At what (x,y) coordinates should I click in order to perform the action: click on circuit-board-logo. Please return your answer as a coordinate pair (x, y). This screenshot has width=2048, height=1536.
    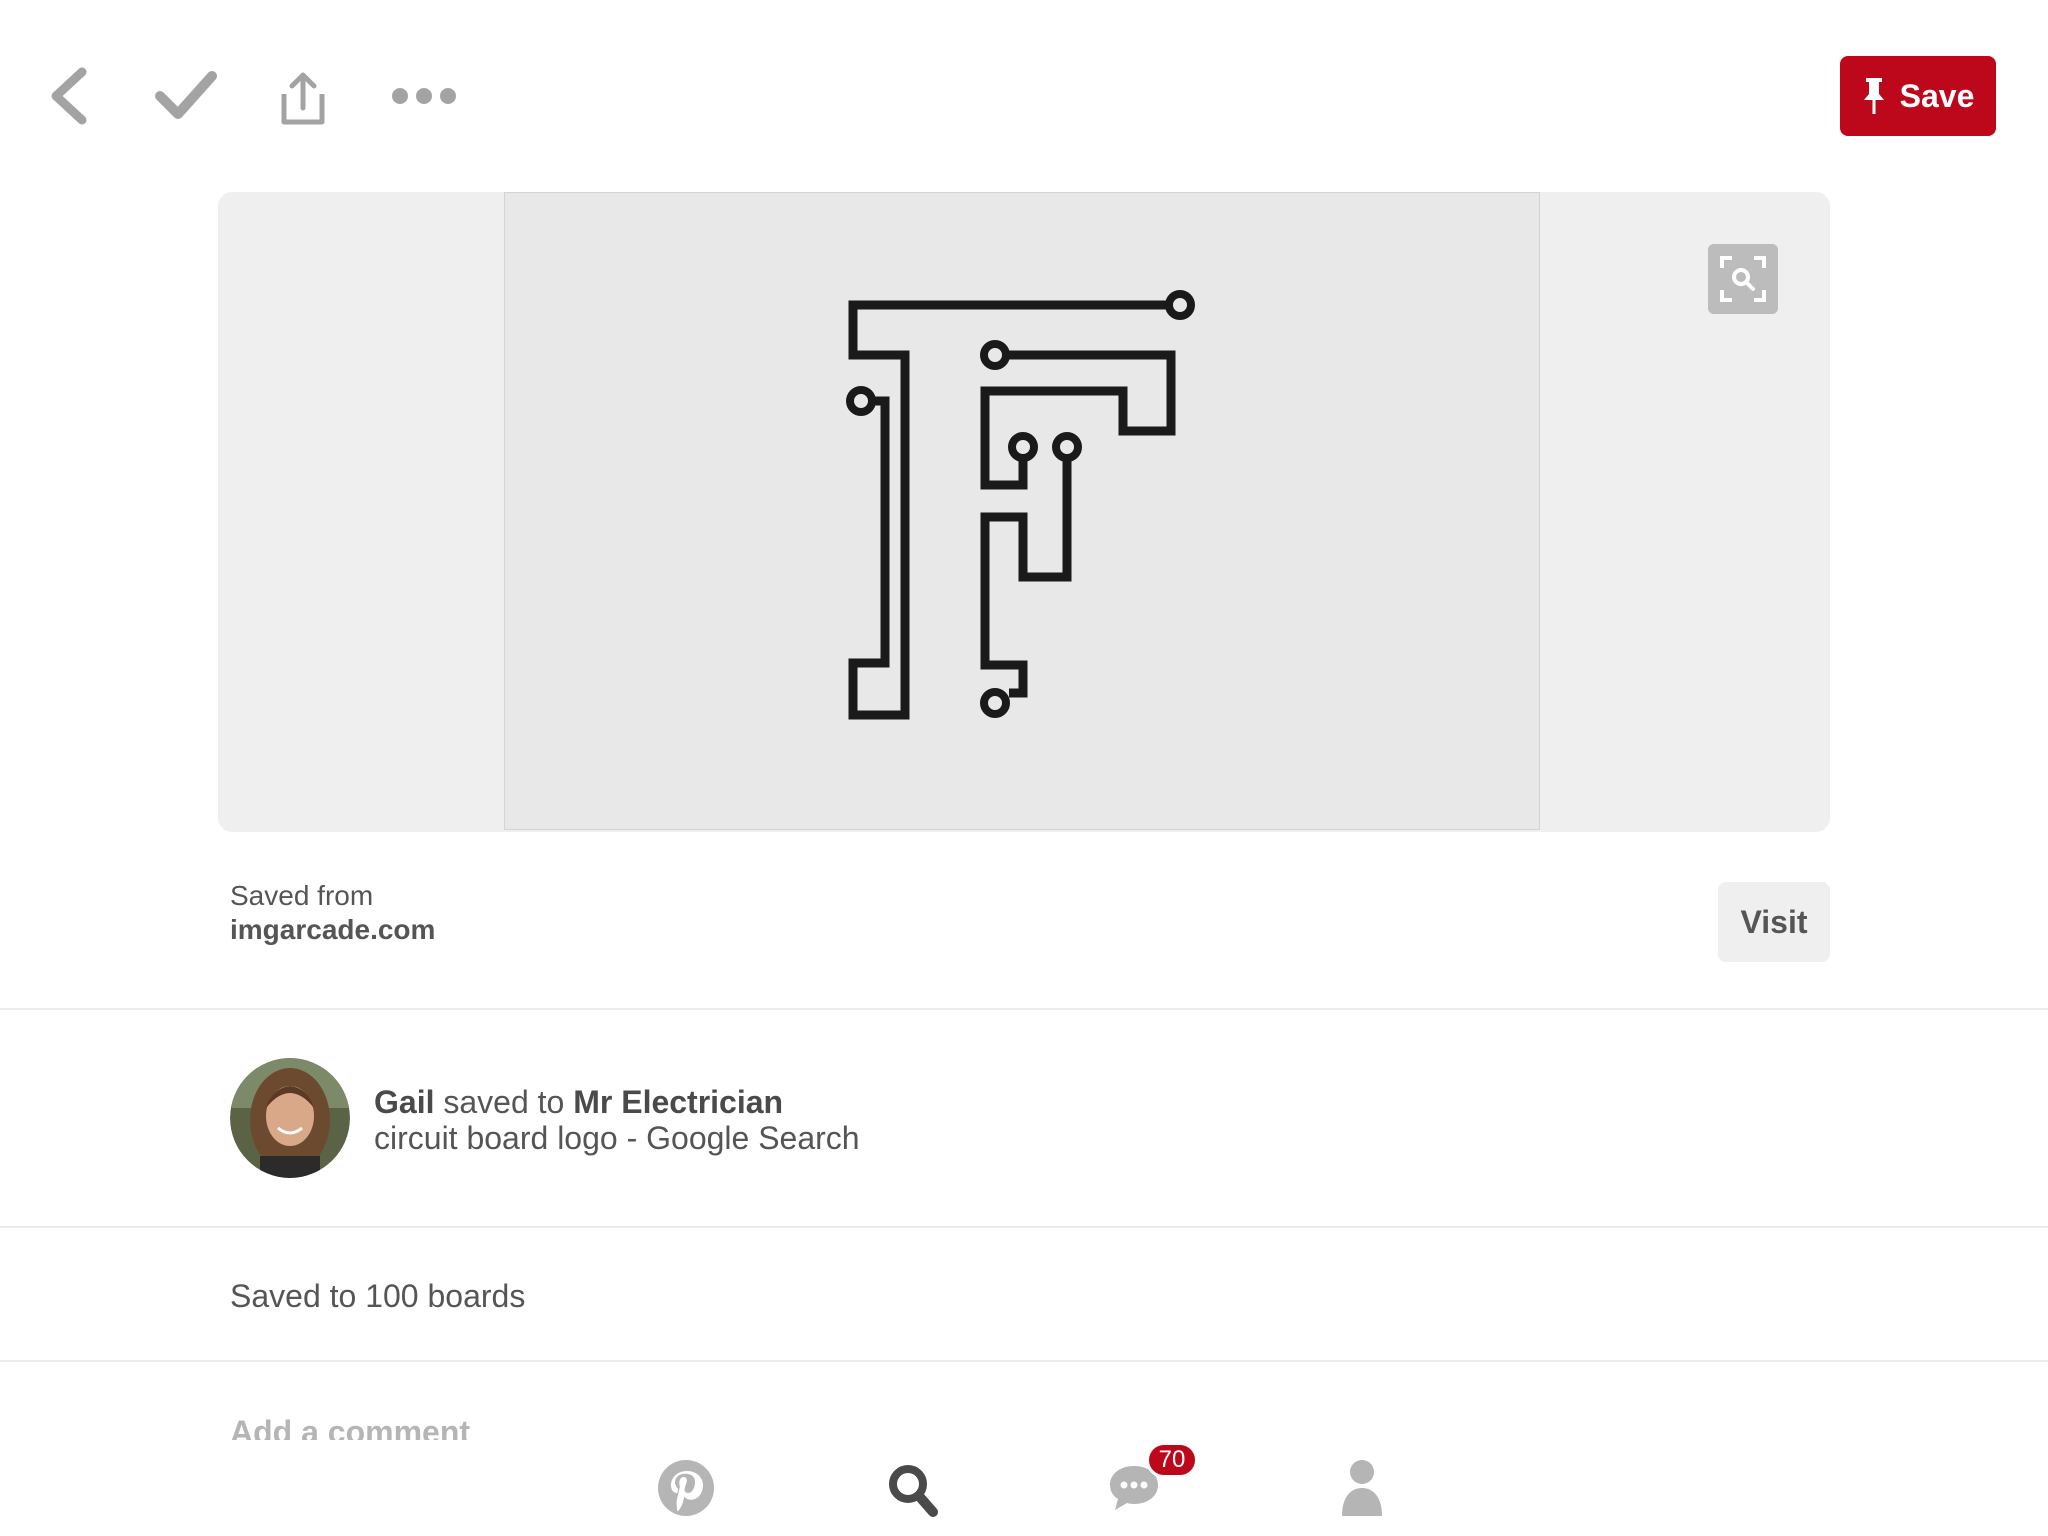
    Looking at the image, I should click on (1020, 505).